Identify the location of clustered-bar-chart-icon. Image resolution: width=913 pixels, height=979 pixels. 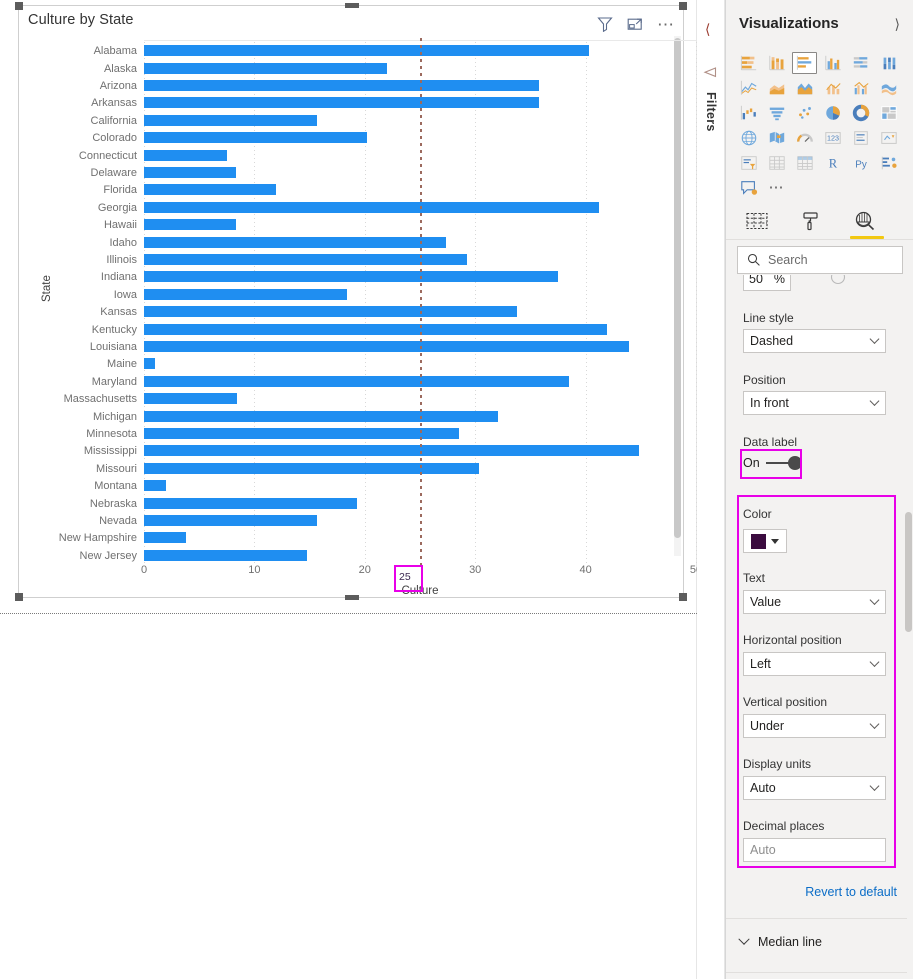
(804, 63).